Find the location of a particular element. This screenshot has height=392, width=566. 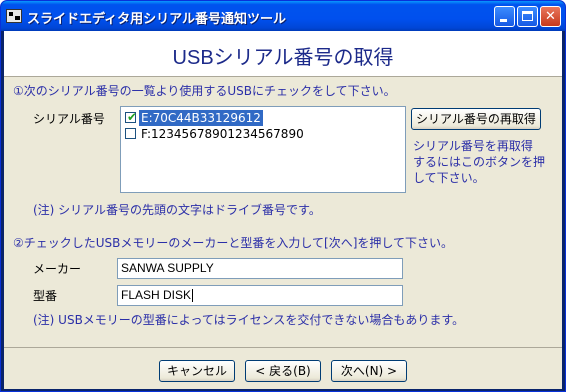

step2-instruction: ②チェックしたUSBメモリーのメーカーと型番を入力して[次へ]を押して下さい。 is located at coordinates (233, 243).